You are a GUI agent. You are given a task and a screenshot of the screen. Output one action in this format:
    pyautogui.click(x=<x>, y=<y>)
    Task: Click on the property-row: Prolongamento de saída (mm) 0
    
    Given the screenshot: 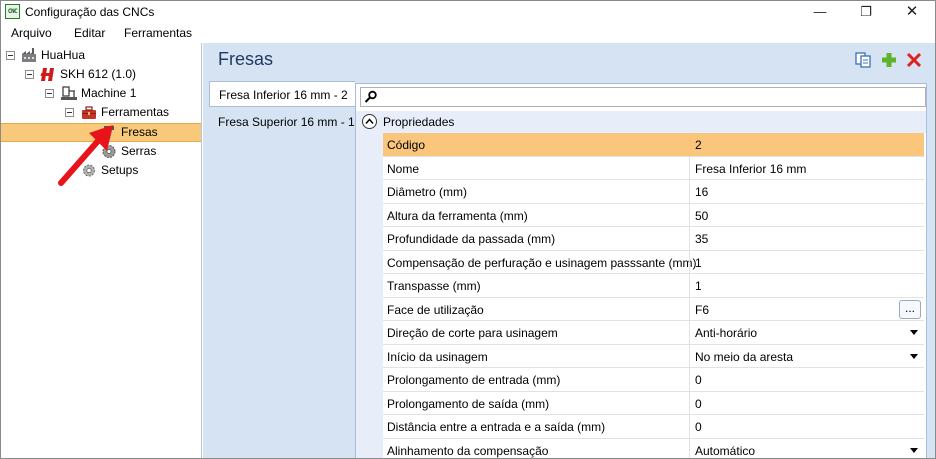 What is the action you would take?
    pyautogui.click(x=653, y=403)
    